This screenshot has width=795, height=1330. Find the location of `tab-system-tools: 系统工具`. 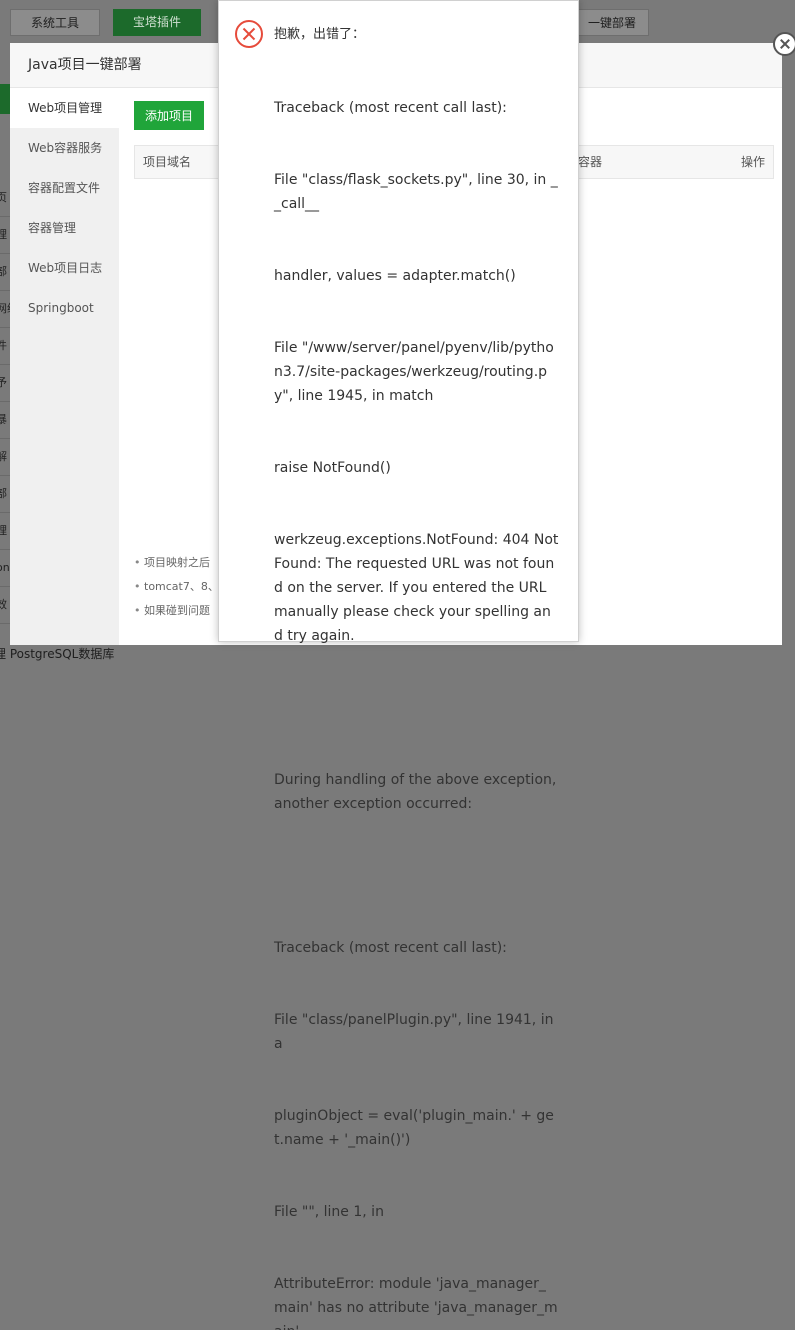

tab-system-tools: 系统工具 is located at coordinates (55, 22).